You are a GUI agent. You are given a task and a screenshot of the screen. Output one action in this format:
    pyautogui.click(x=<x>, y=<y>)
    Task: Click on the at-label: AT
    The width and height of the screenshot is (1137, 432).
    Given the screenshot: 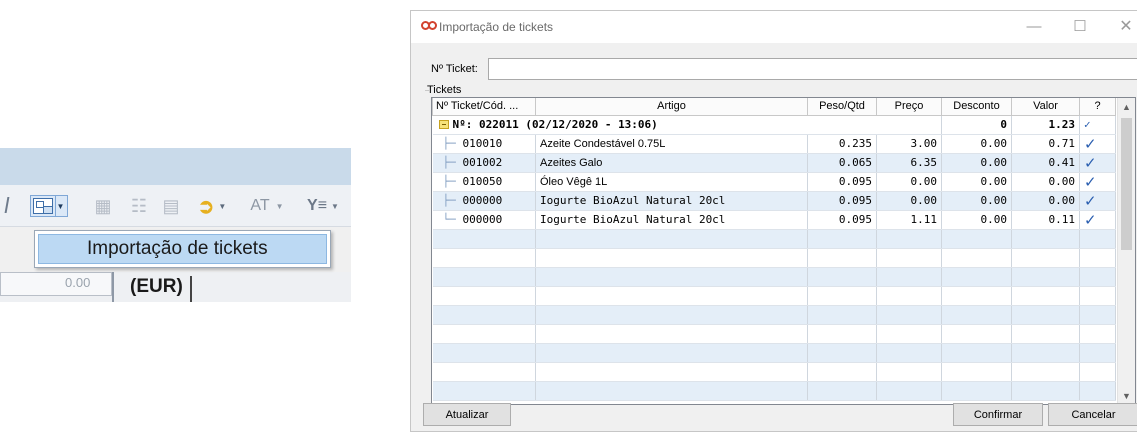 What is the action you would take?
    pyautogui.click(x=260, y=205)
    